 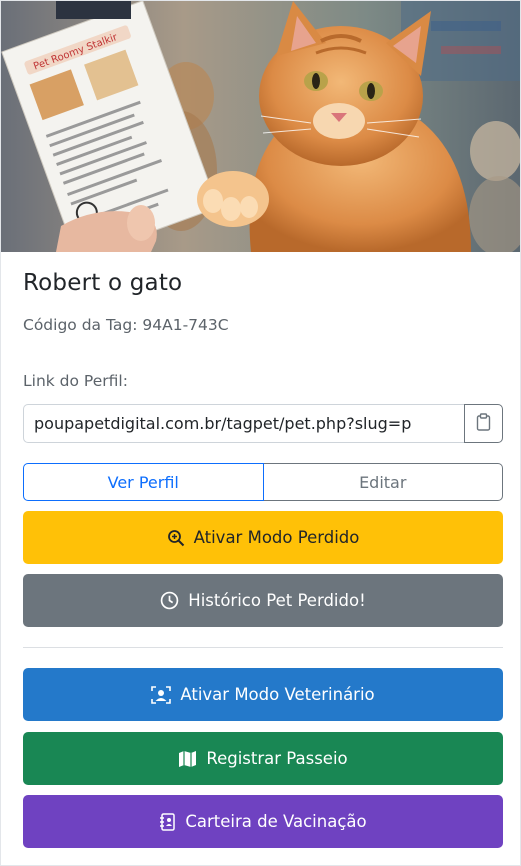 What do you see at coordinates (75, 381) in the screenshot?
I see `profile-link-label: Link do Perfil:` at bounding box center [75, 381].